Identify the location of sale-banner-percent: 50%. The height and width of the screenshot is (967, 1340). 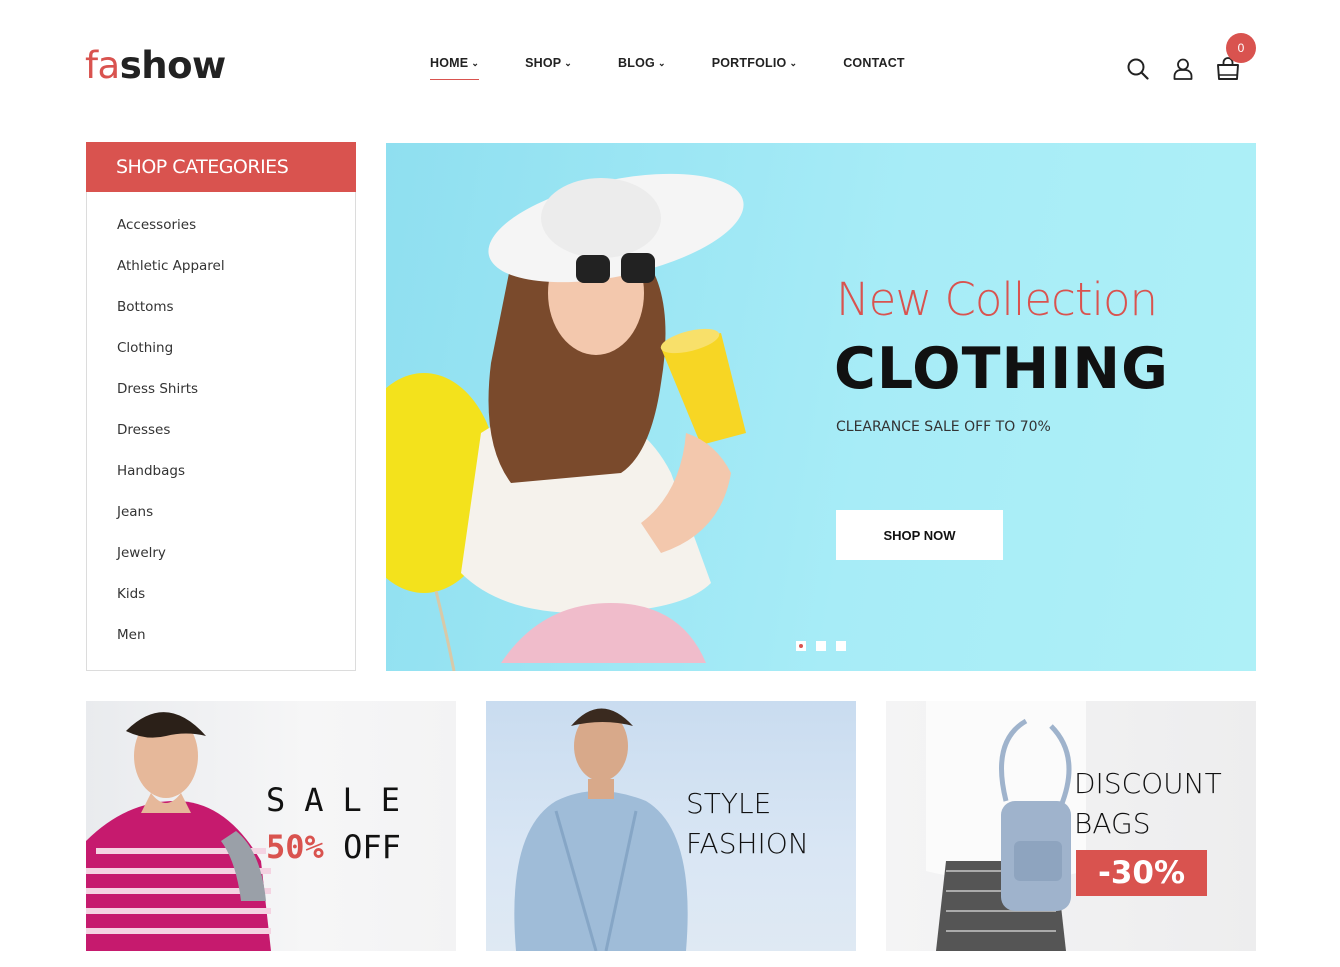
(295, 847).